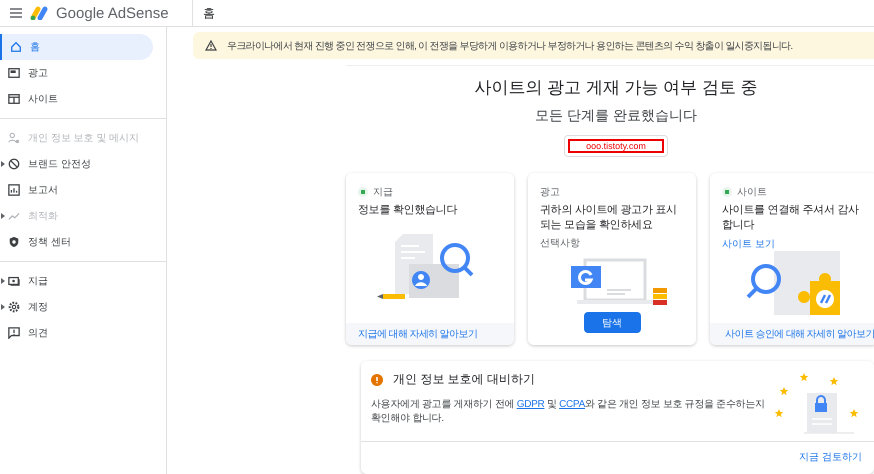  Describe the element at coordinates (383, 192) in the screenshot. I see `card-category: 지급` at that location.